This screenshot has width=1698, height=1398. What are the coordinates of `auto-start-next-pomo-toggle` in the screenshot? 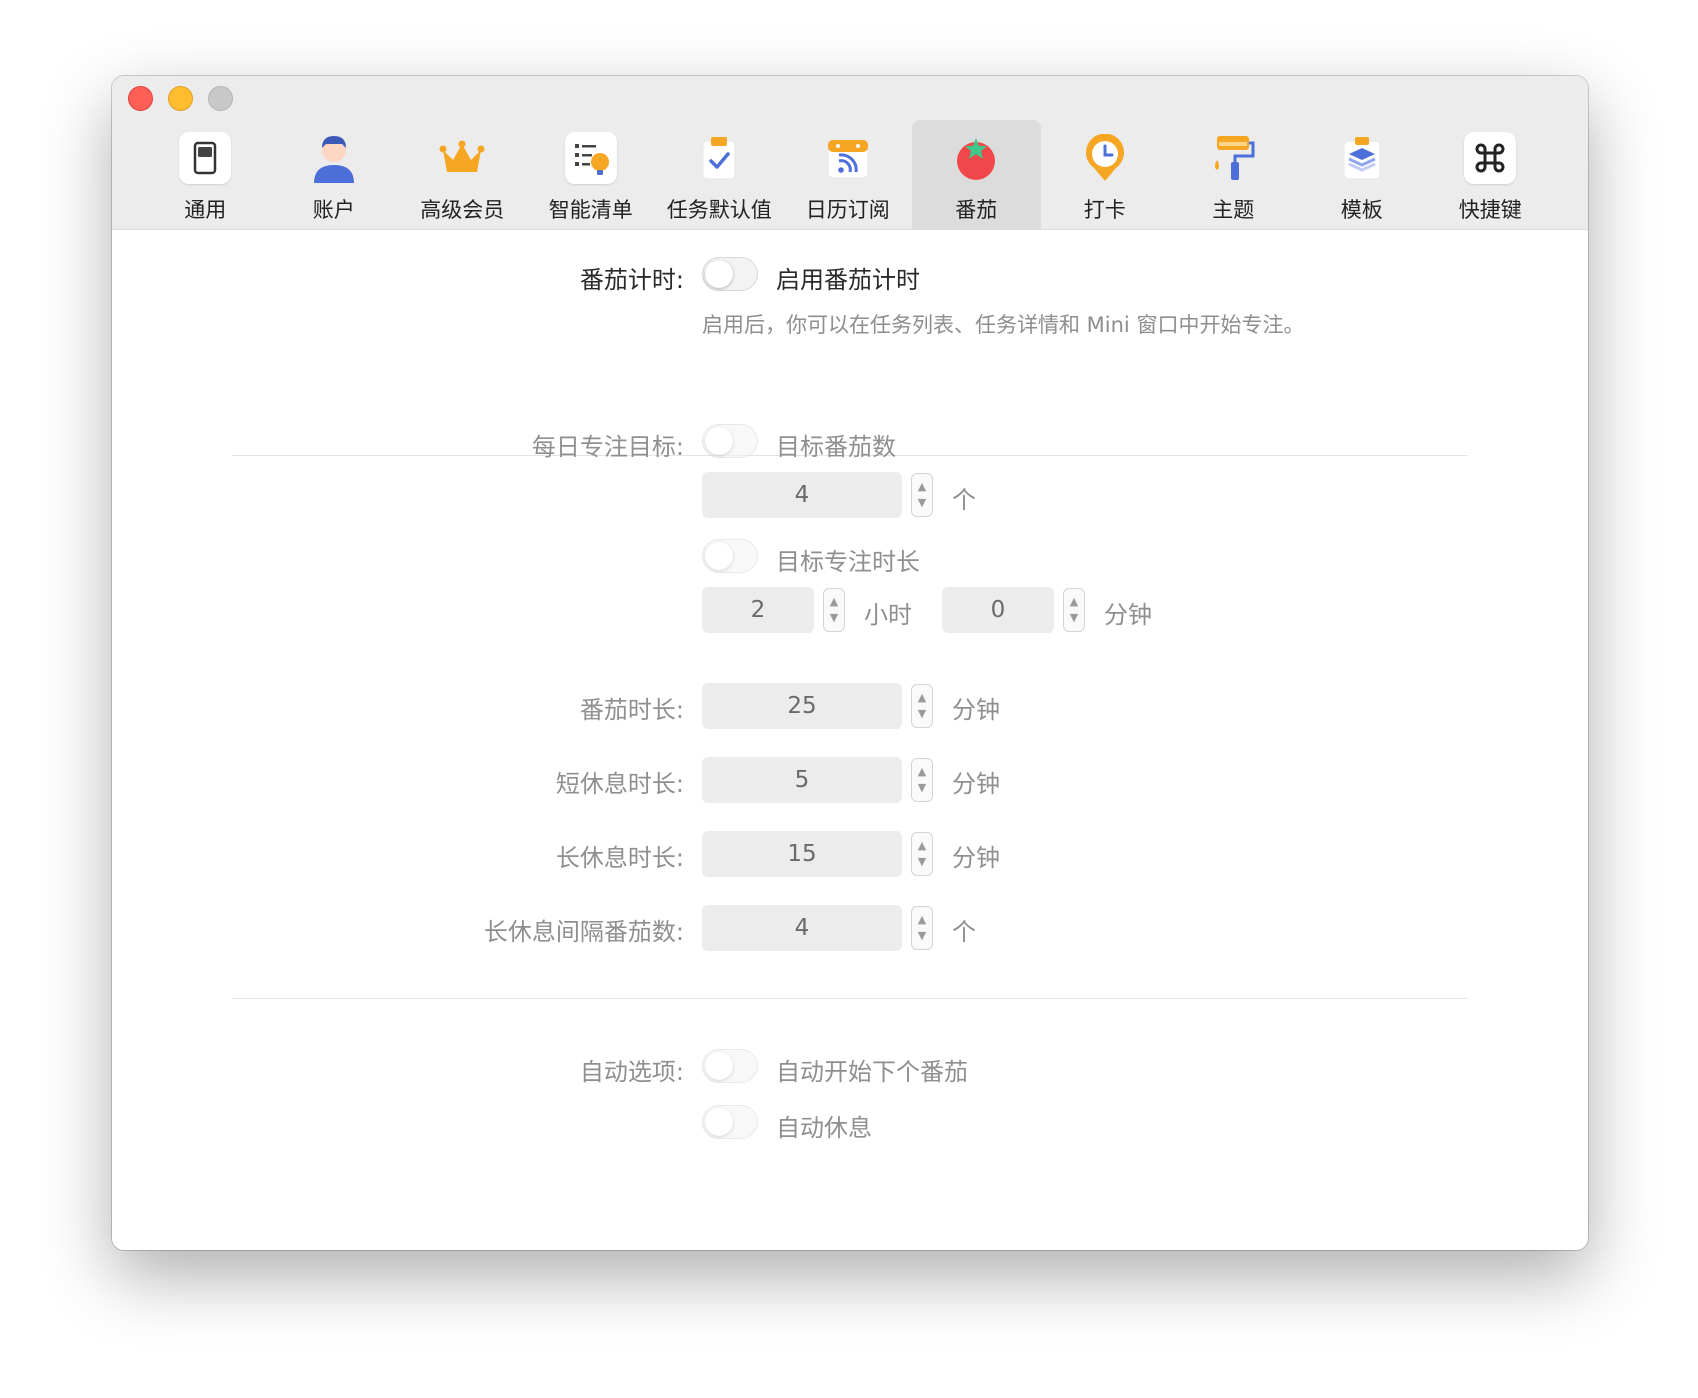 It's located at (730, 1066).